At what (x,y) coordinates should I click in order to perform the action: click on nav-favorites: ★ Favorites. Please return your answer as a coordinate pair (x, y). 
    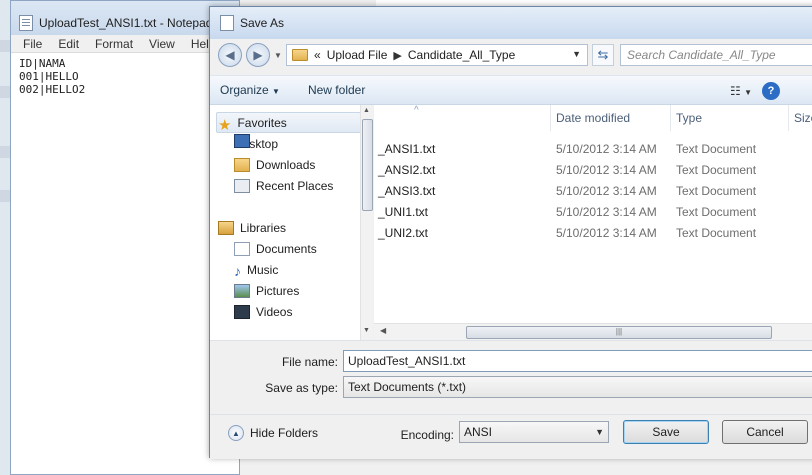
    Looking at the image, I should click on (252, 123).